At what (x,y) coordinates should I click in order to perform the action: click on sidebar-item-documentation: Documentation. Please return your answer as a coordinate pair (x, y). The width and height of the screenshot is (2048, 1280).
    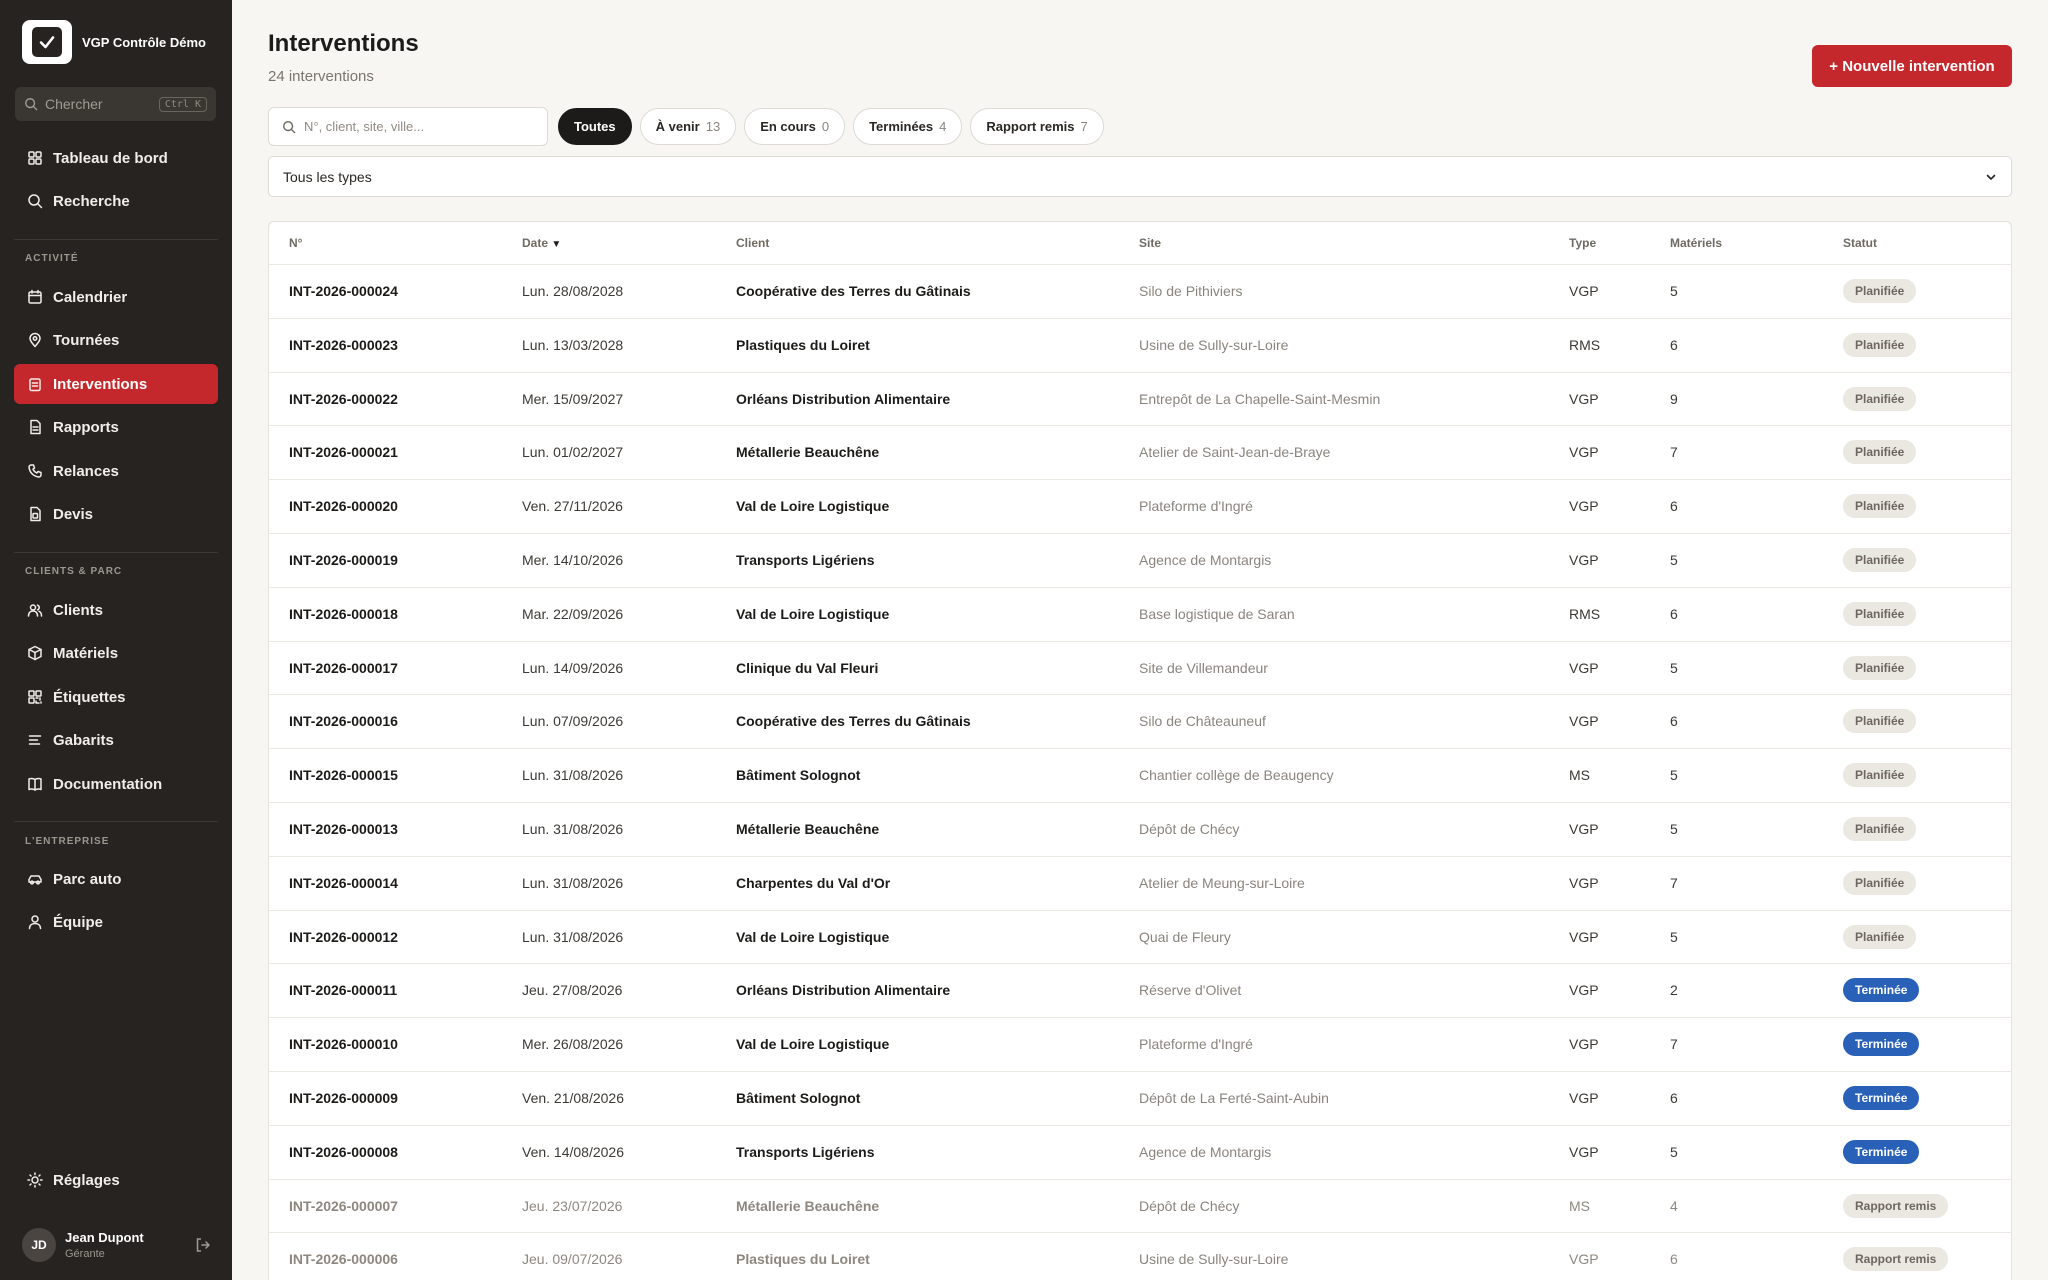
    Looking at the image, I should click on (116, 784).